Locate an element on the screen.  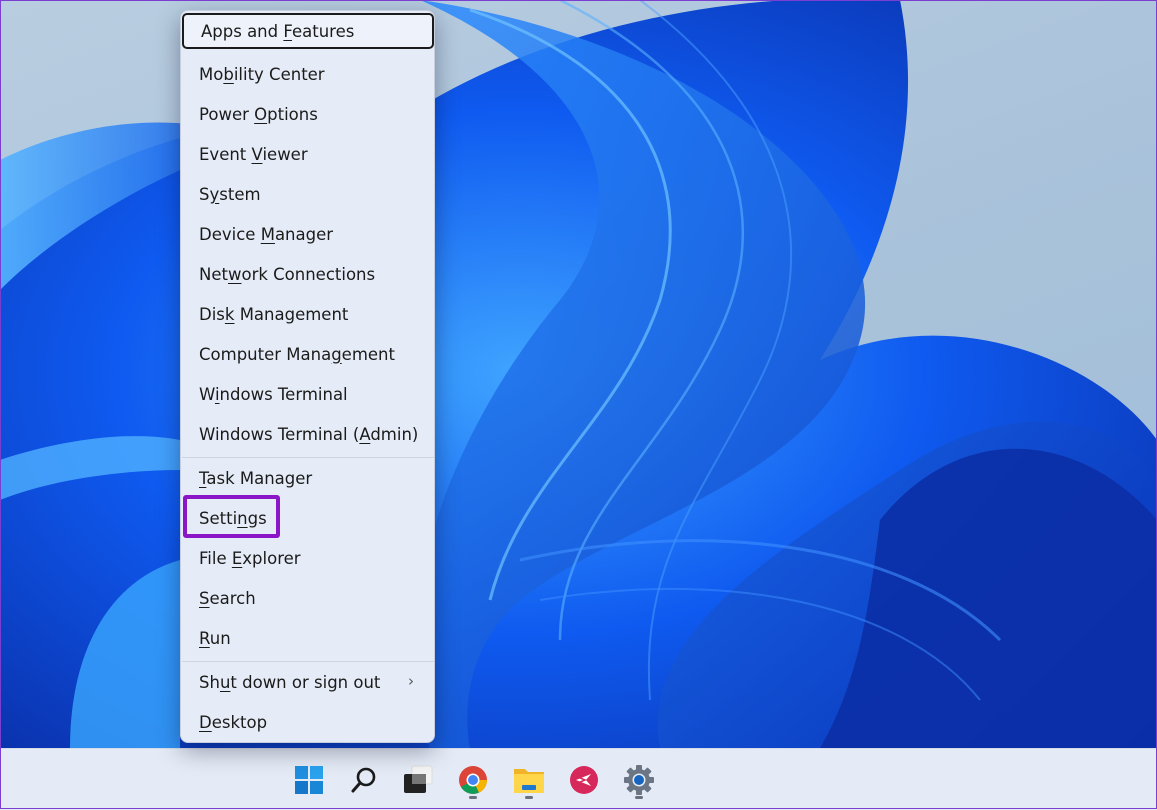
menu-item-device-manager: Device Manager is located at coordinates (307, 234).